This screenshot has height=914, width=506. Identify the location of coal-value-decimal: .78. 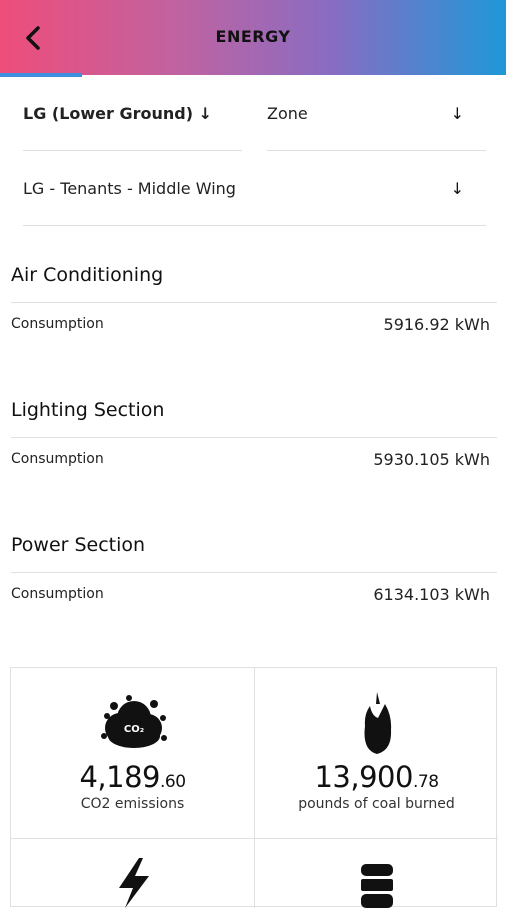
(425, 782).